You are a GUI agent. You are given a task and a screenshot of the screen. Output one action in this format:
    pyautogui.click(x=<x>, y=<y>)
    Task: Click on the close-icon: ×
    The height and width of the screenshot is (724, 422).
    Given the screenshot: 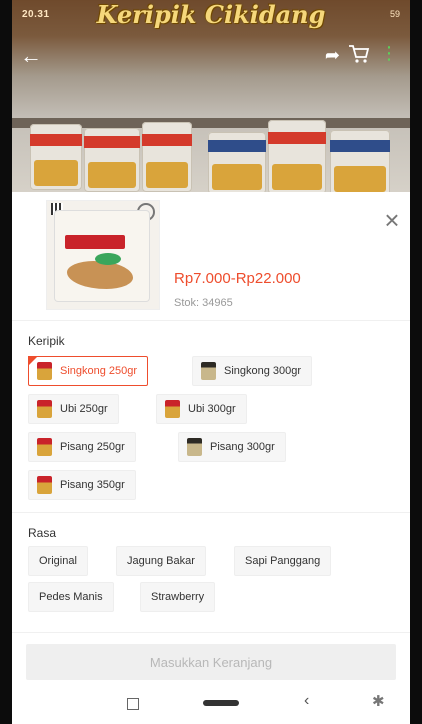 What is the action you would take?
    pyautogui.click(x=392, y=220)
    